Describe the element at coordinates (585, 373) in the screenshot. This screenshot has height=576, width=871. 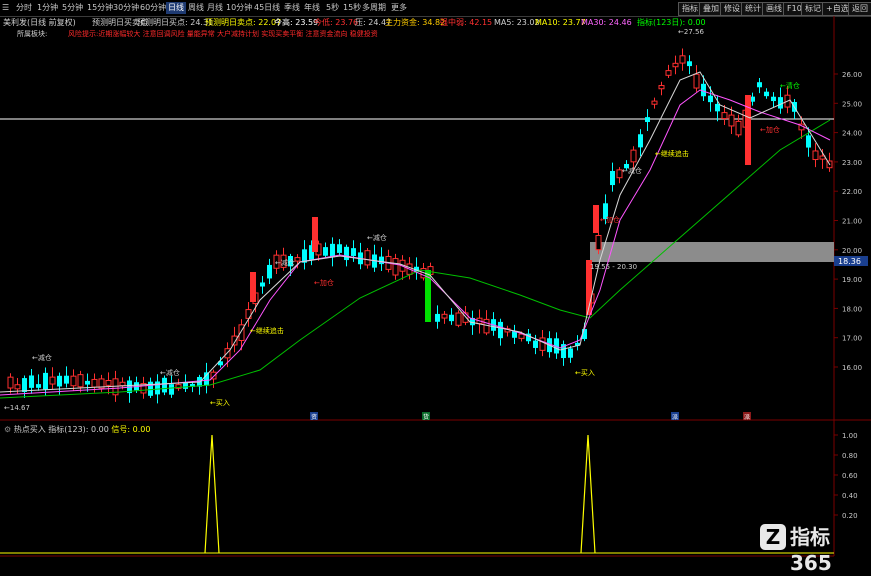
I see `buy-signal-2: ←买入` at that location.